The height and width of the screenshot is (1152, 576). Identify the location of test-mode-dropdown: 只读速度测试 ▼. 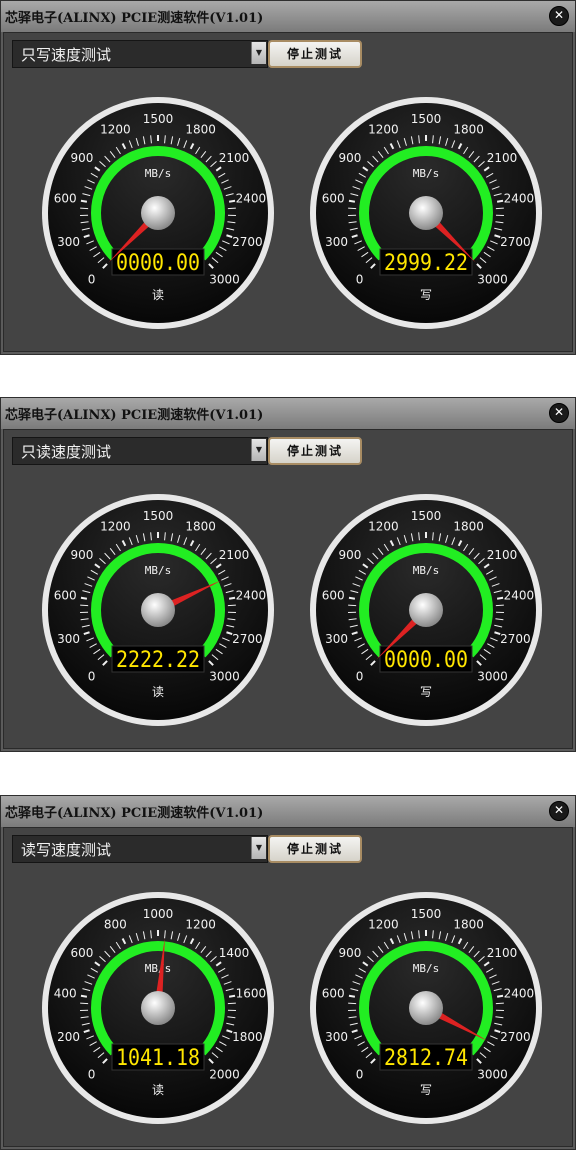
(140, 451).